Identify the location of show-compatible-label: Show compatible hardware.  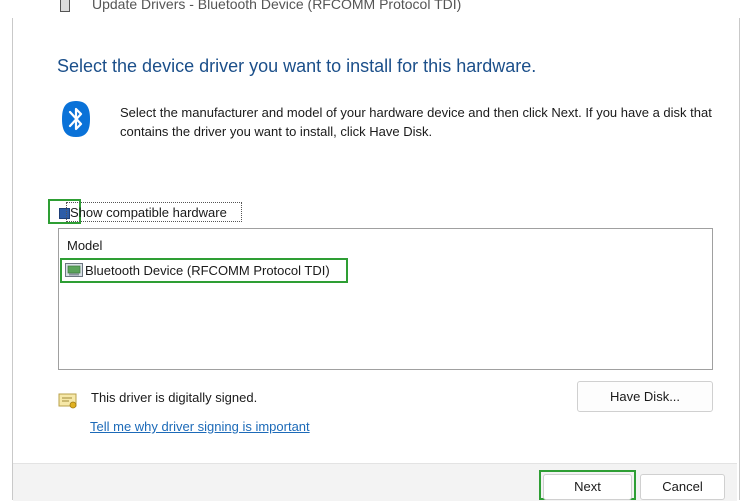
(148, 212).